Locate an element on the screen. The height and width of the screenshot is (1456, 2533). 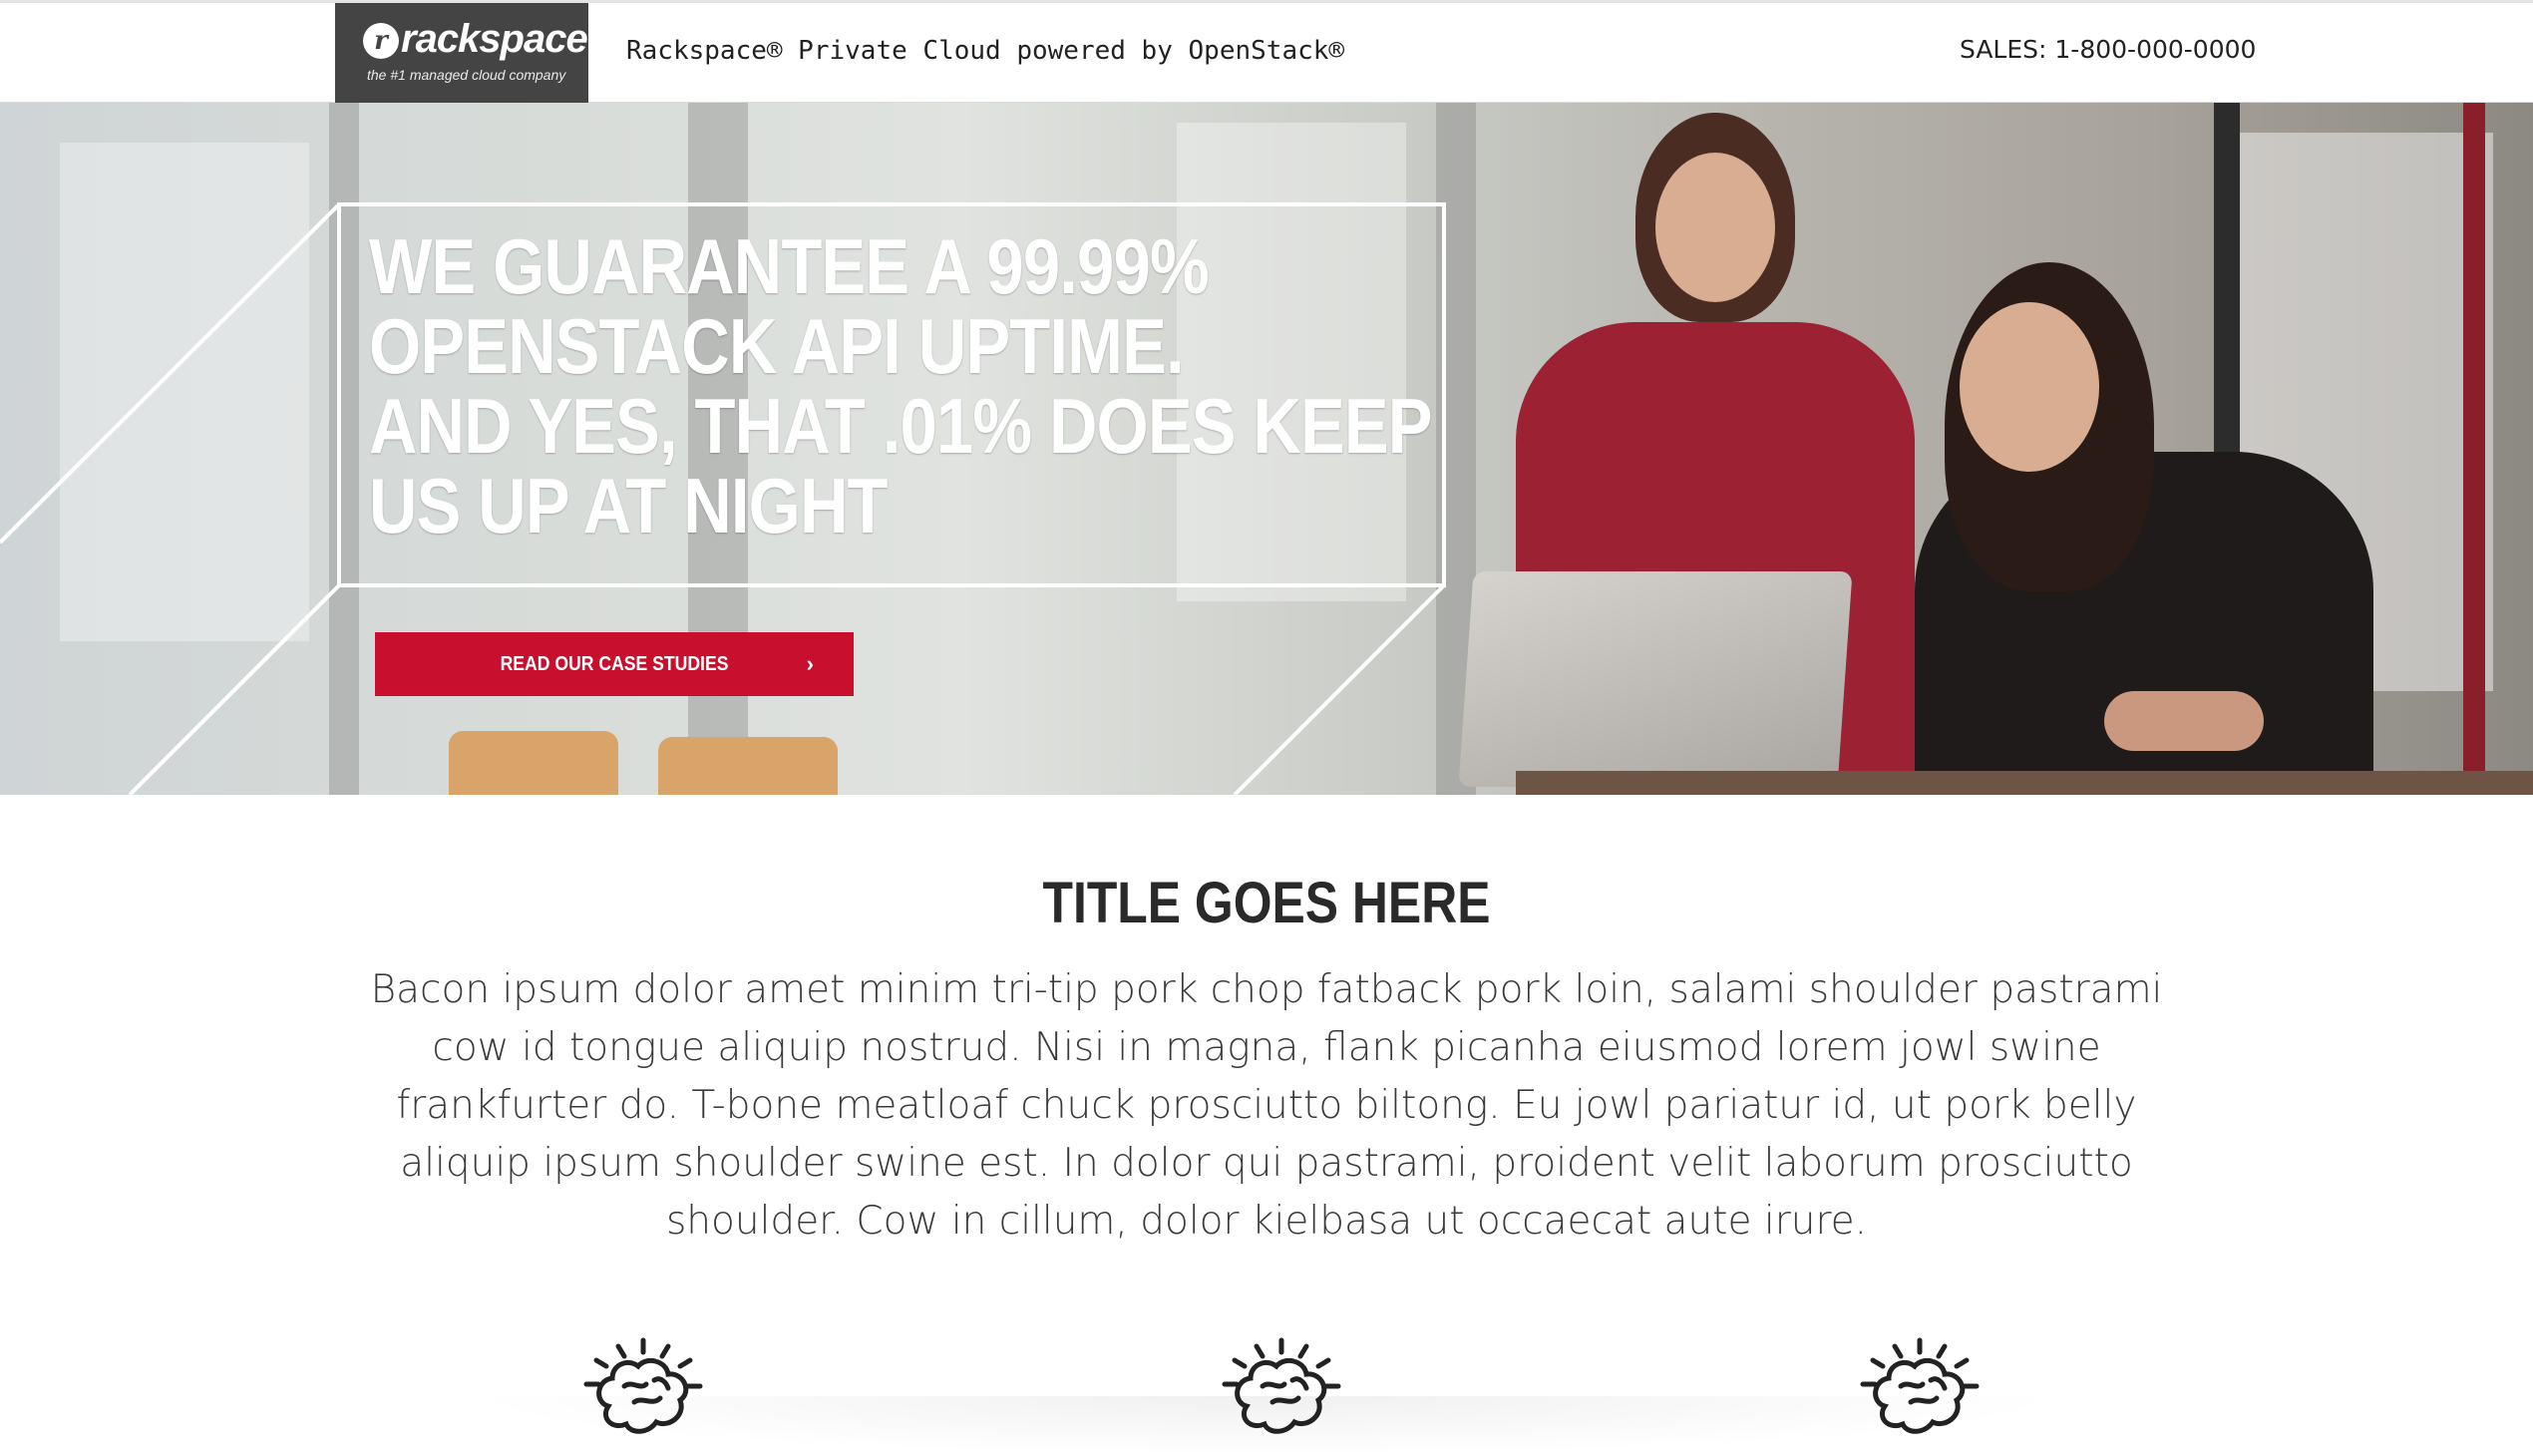
section-title: TITLE GOES HERE is located at coordinates (1266, 903).